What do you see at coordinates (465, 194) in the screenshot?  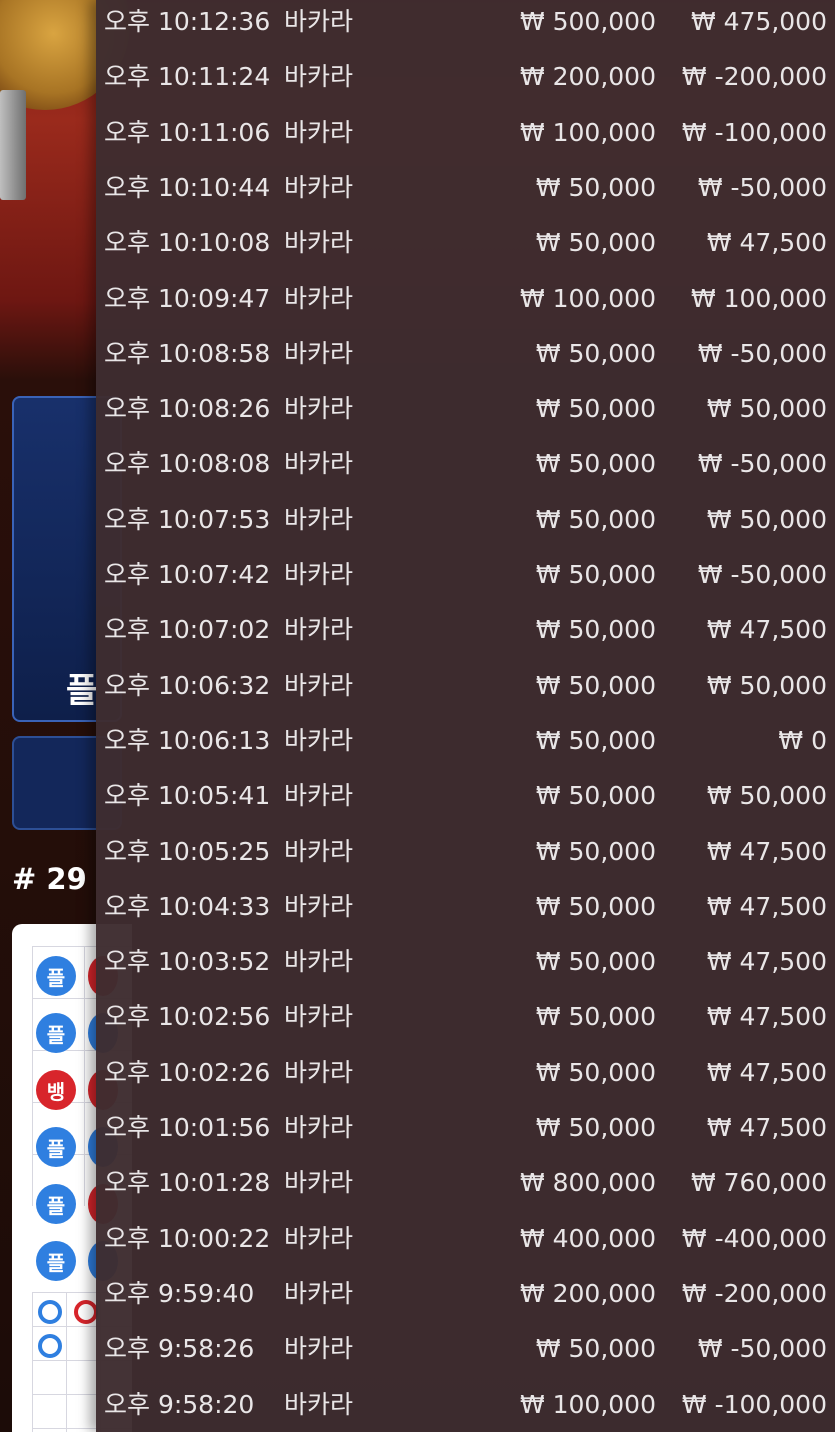 I see `history-row: 오후 10:10:44 바카라 ₩ 50,000 ₩ -50,000` at bounding box center [465, 194].